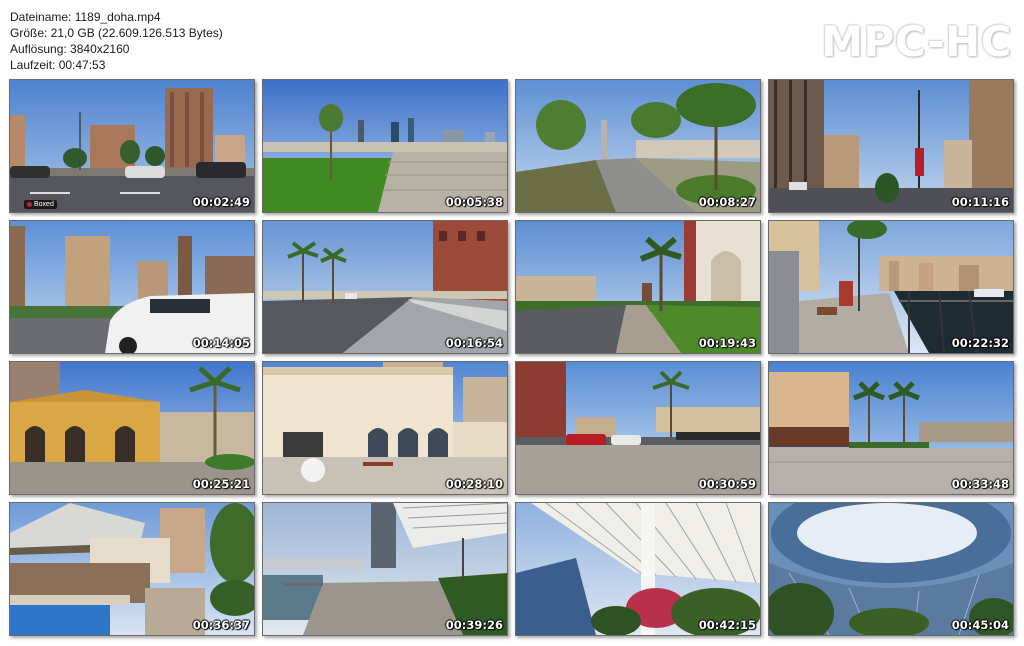  What do you see at coordinates (980, 202) in the screenshot?
I see `timestamp: 00:11:16` at bounding box center [980, 202].